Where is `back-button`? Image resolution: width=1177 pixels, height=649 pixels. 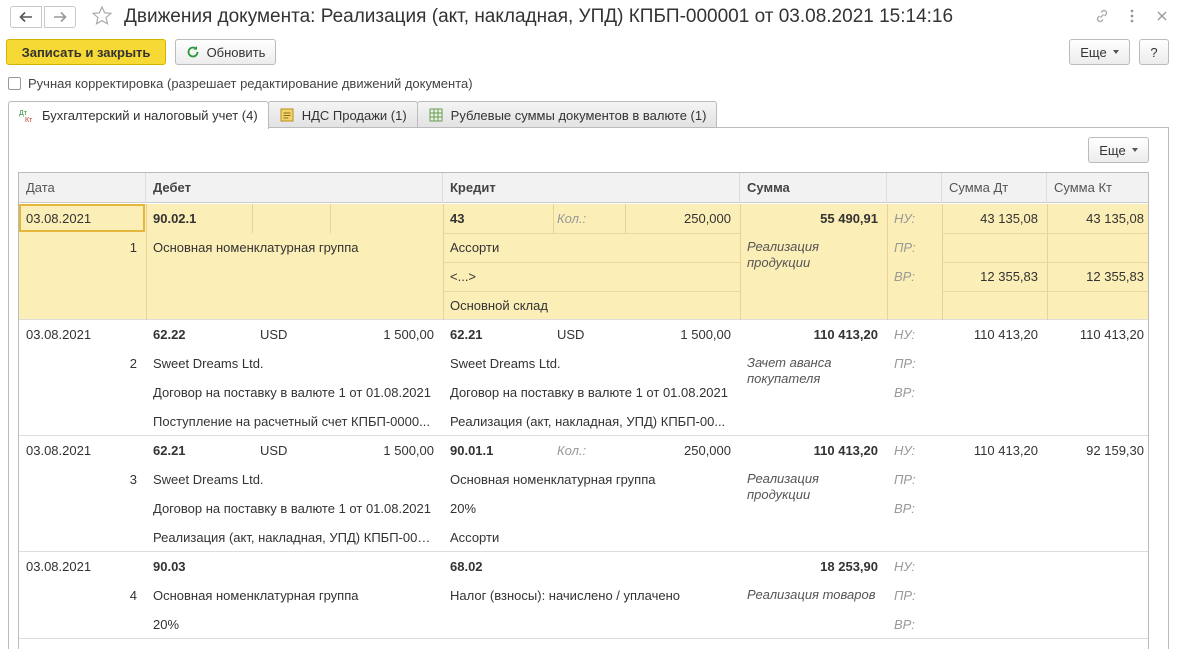
back-button is located at coordinates (26, 17).